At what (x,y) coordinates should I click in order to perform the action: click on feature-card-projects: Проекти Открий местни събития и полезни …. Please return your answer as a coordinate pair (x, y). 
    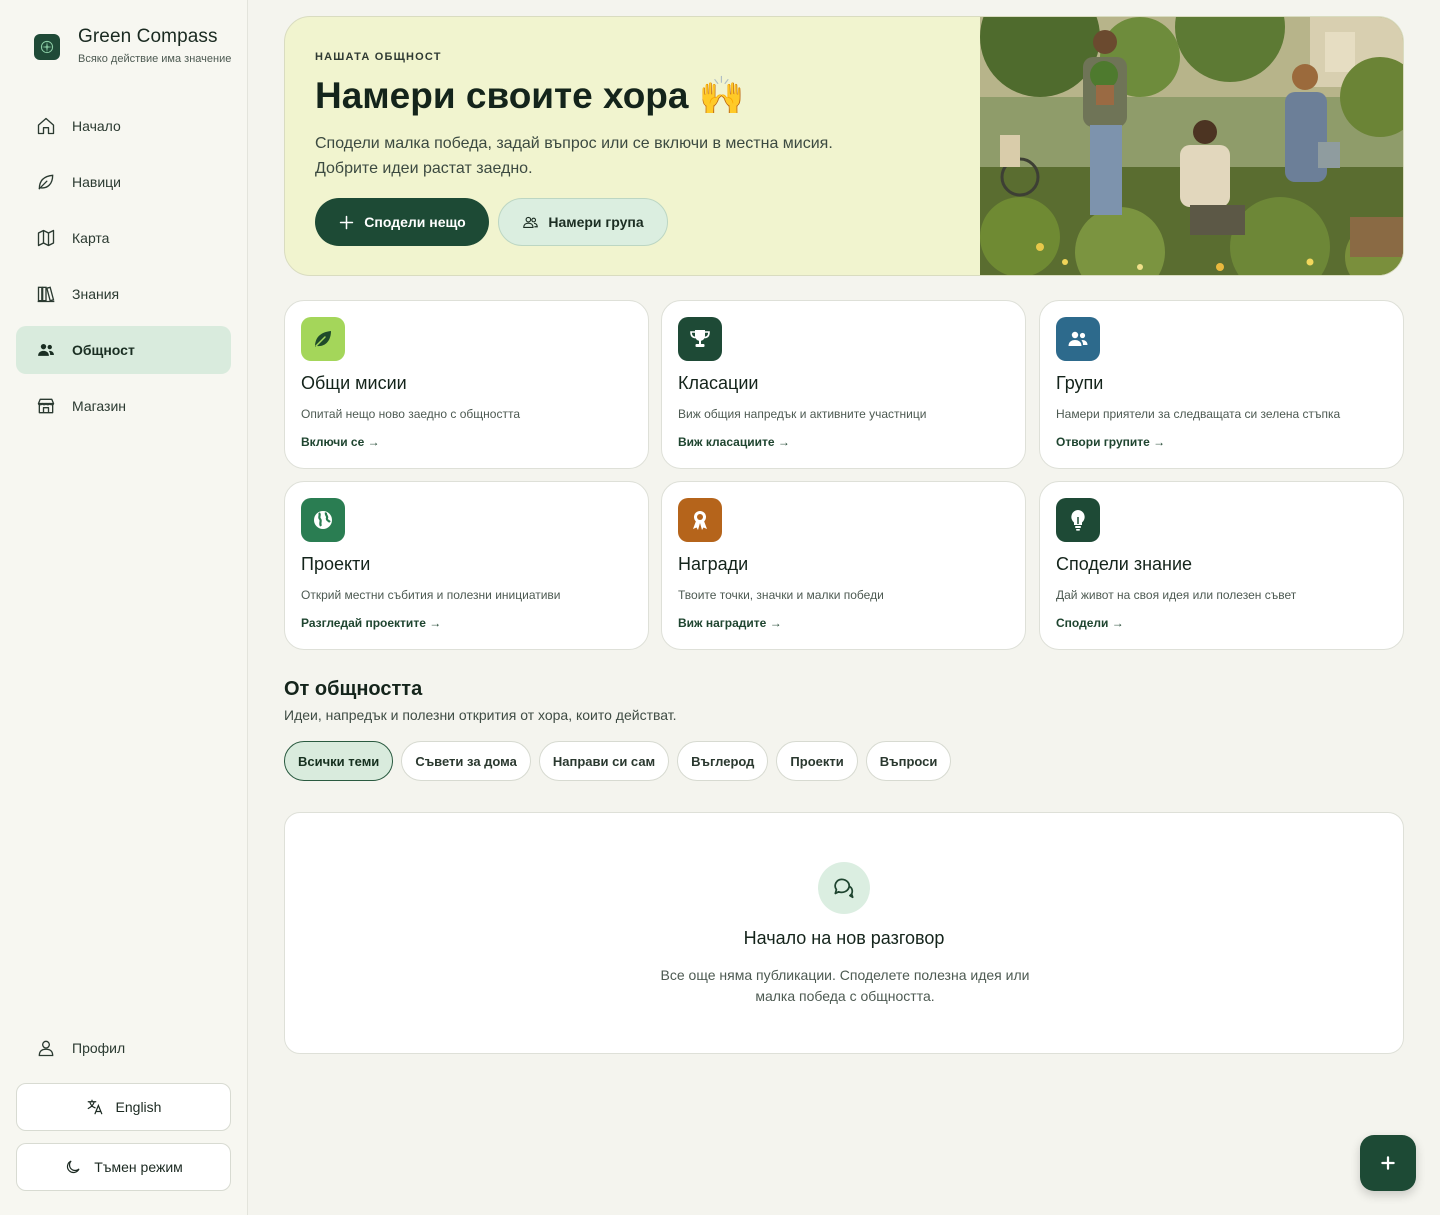
    Looking at the image, I should click on (466, 565).